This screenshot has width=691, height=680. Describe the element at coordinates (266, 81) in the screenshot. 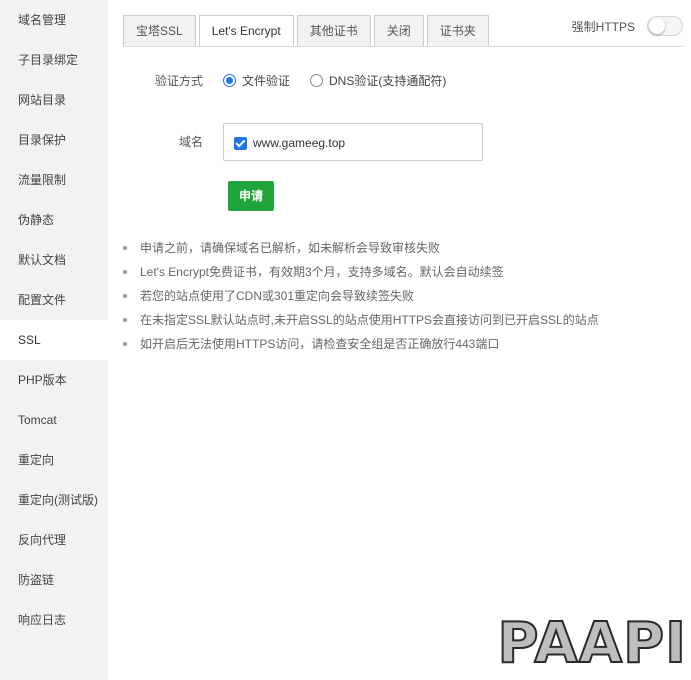

I see `radio-file-verify-label: 文件验证` at that location.